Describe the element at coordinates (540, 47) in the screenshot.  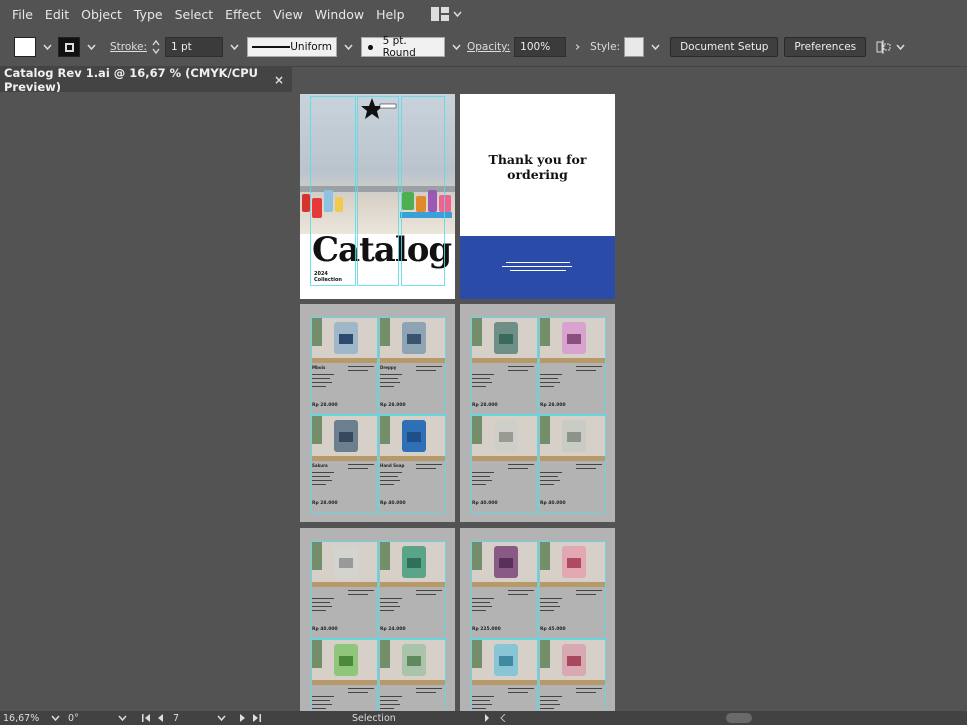
I see `opacity-input: 100%` at that location.